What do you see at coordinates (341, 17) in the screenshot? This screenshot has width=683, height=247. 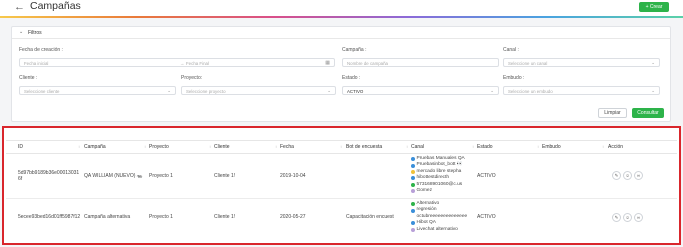 I see `header-gradient-bar` at bounding box center [341, 17].